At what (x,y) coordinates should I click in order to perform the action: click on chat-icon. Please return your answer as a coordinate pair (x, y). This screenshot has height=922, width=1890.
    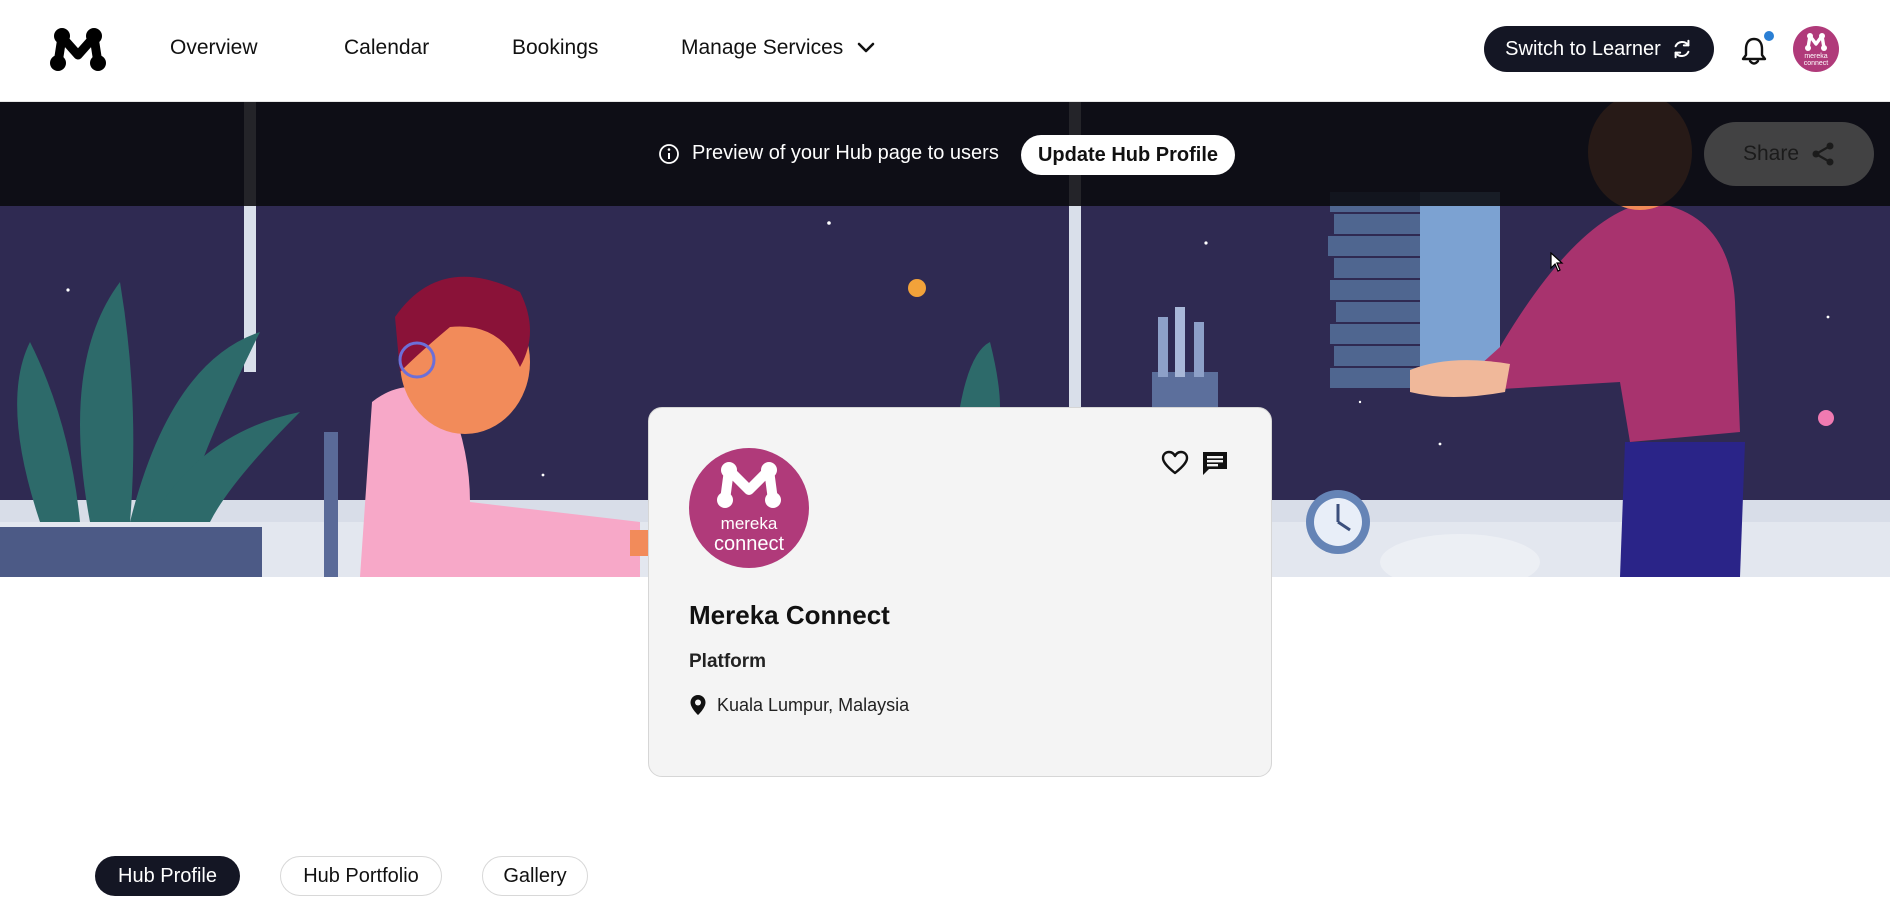
    Looking at the image, I should click on (1215, 463).